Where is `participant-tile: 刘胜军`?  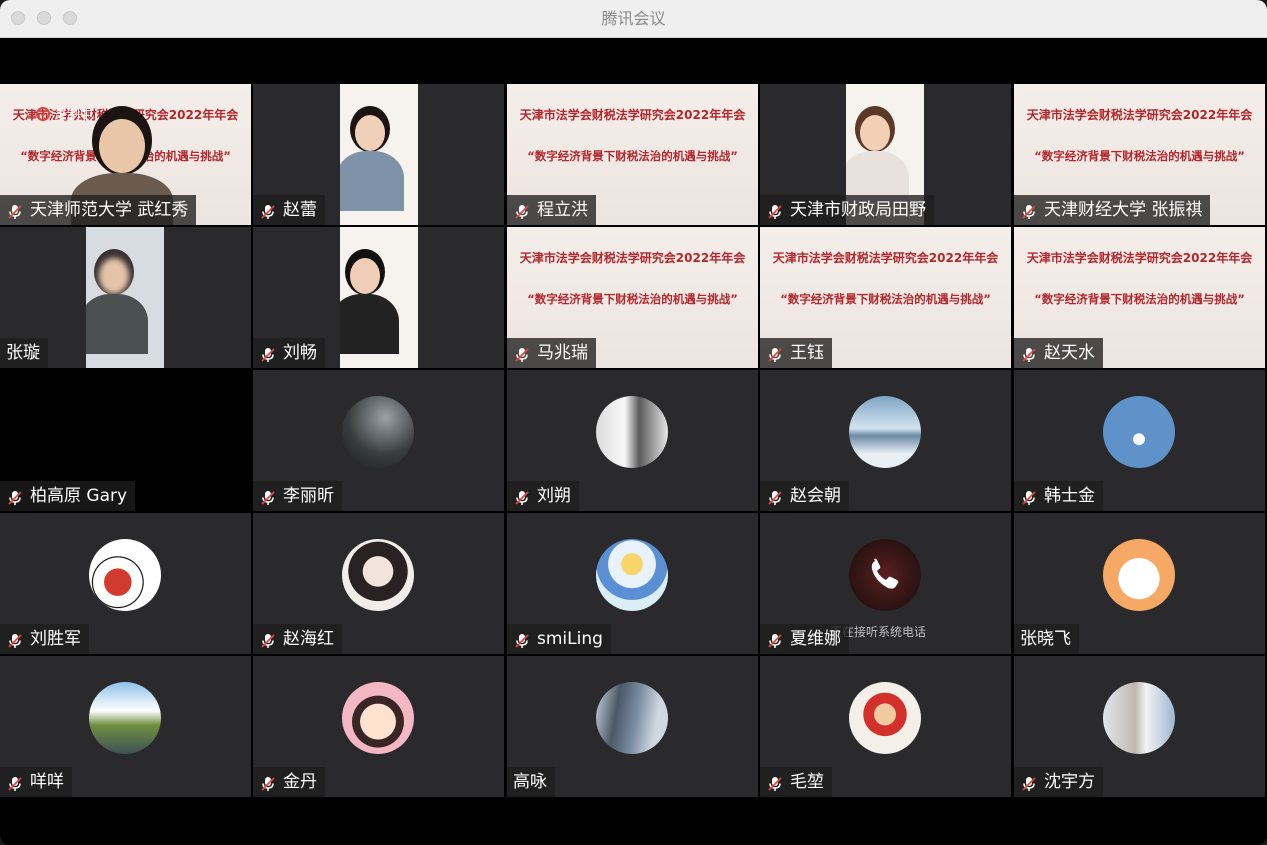 participant-tile: 刘胜军 is located at coordinates (125, 583).